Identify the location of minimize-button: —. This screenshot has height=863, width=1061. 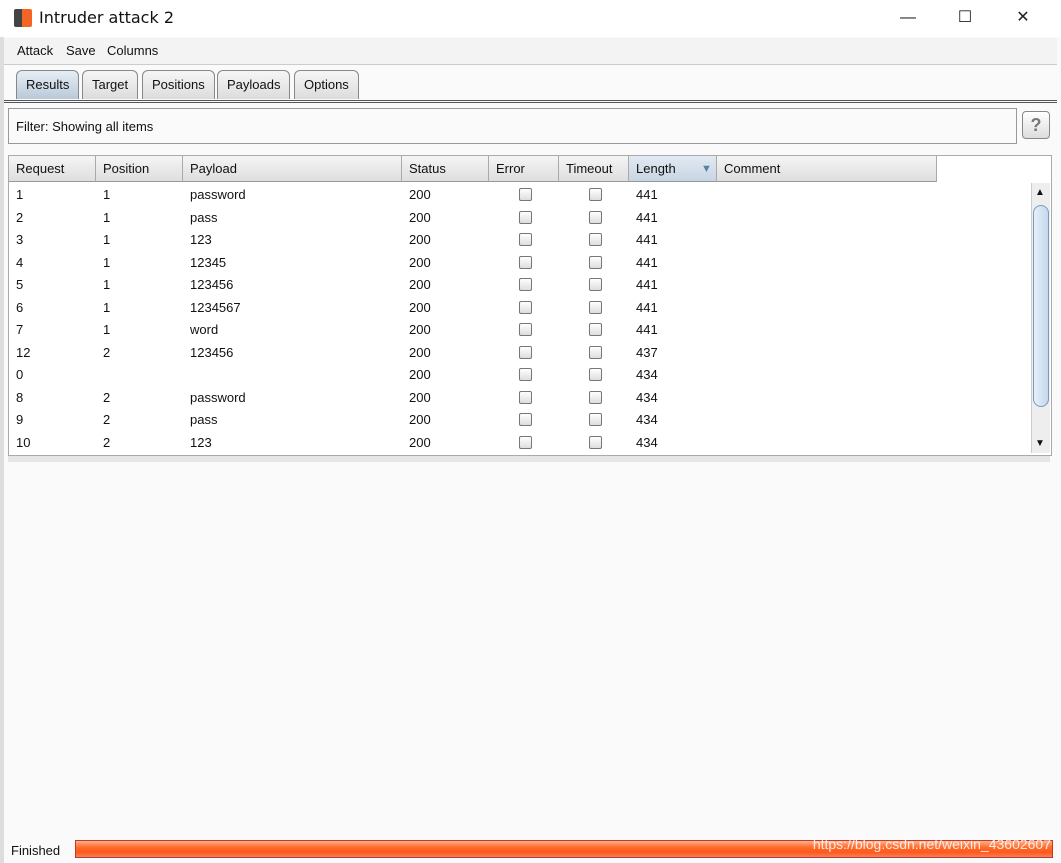
(908, 18).